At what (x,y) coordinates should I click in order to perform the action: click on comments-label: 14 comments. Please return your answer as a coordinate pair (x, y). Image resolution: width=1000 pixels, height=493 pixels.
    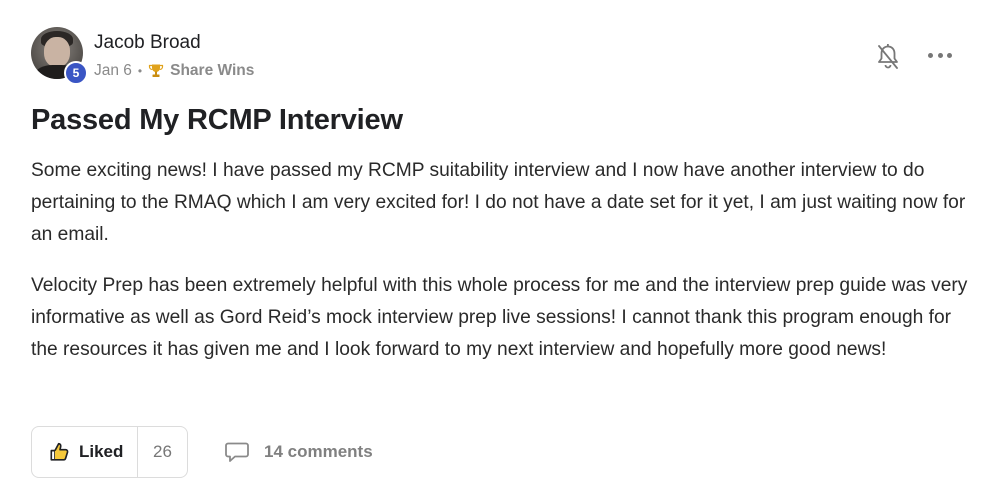
    Looking at the image, I should click on (318, 451).